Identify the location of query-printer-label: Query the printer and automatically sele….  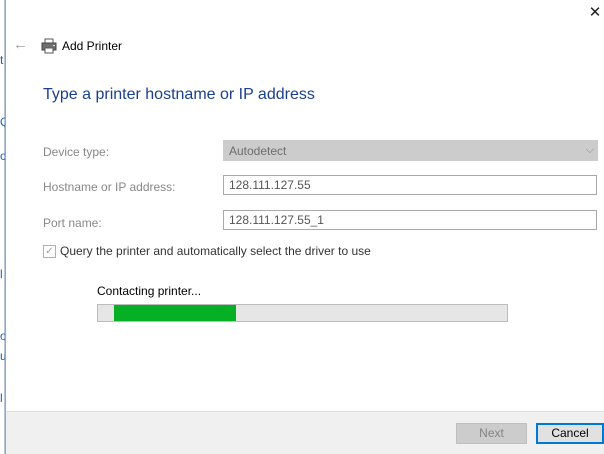
(215, 251).